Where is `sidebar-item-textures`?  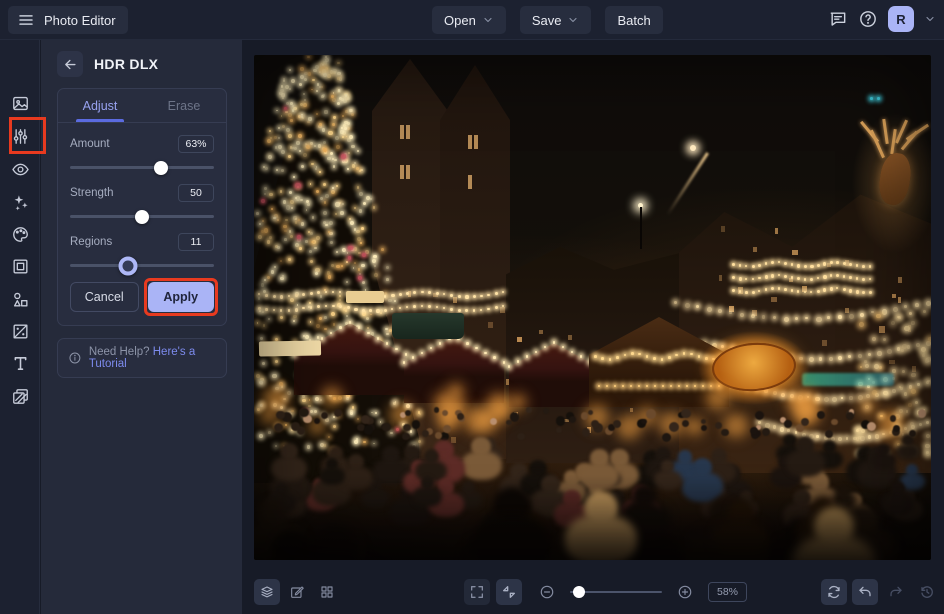 sidebar-item-textures is located at coordinates (20, 396).